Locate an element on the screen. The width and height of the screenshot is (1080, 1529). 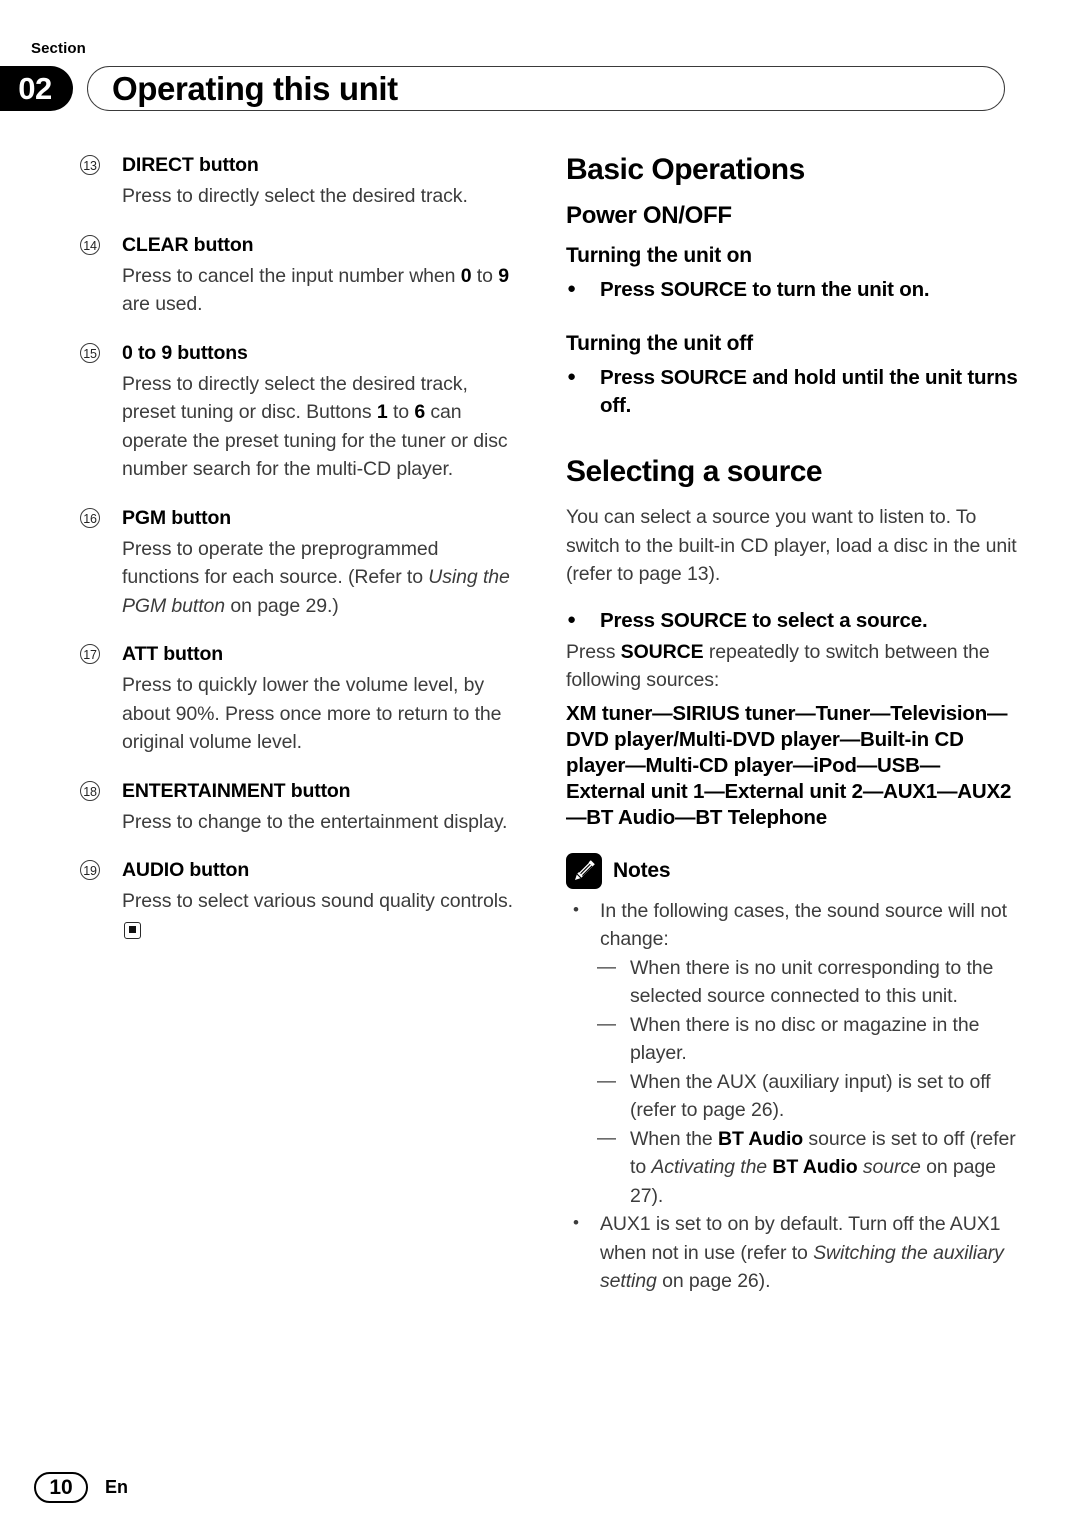
item-title: DIRECT button is located at coordinates (190, 165).